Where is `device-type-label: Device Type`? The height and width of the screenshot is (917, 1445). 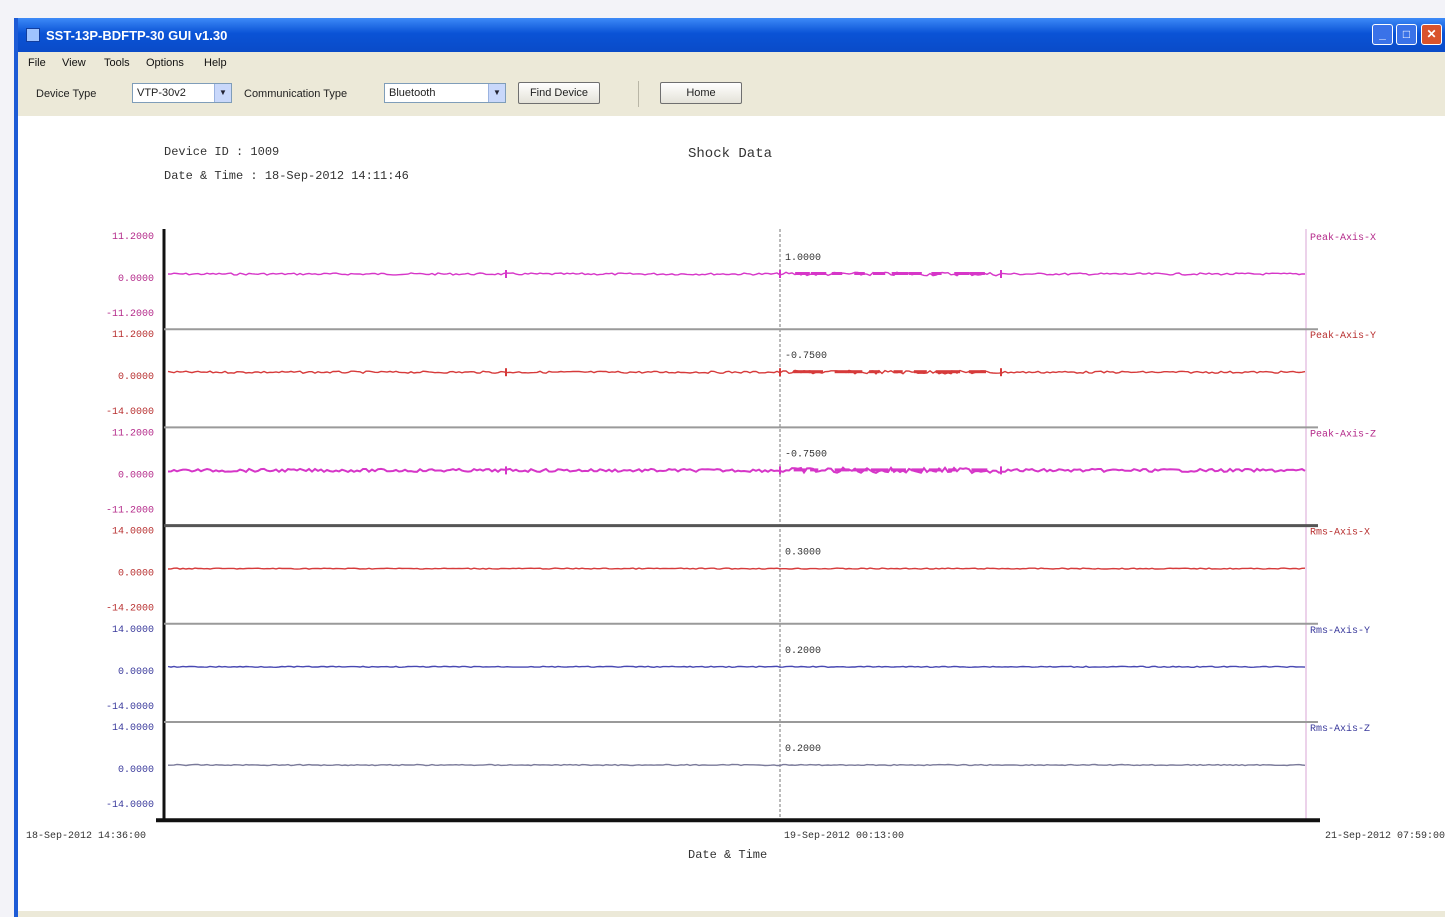
device-type-label: Device Type is located at coordinates (66, 94).